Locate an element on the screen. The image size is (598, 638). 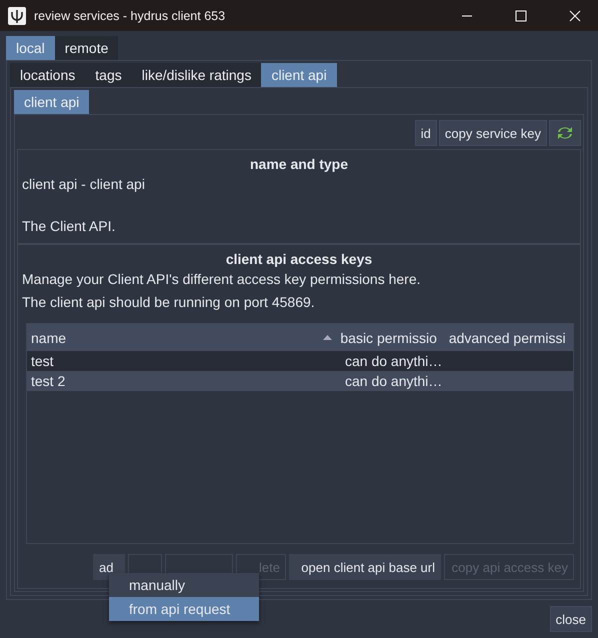
window-title: review services - hydrus client 653 is located at coordinates (130, 15).